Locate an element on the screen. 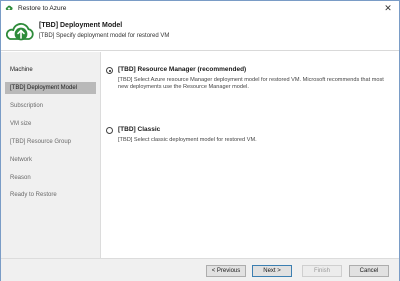 Image resolution: width=400 pixels, height=281 pixels. step-network: Network is located at coordinates (50, 160).